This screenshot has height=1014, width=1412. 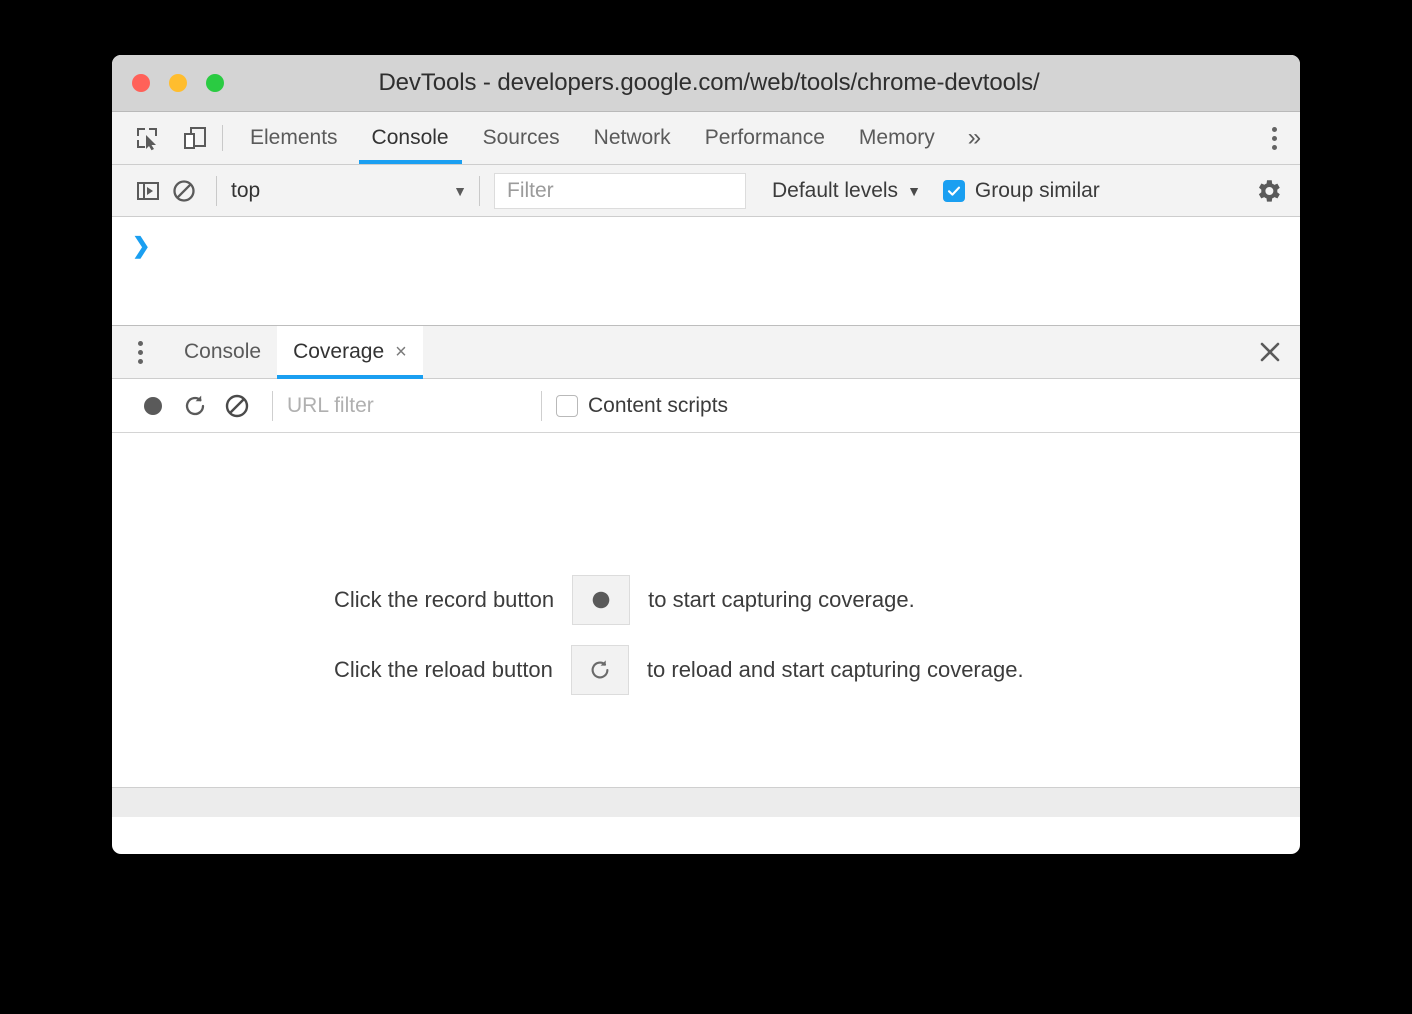 I want to click on content-scripts-label: Content scripts, so click(x=658, y=405).